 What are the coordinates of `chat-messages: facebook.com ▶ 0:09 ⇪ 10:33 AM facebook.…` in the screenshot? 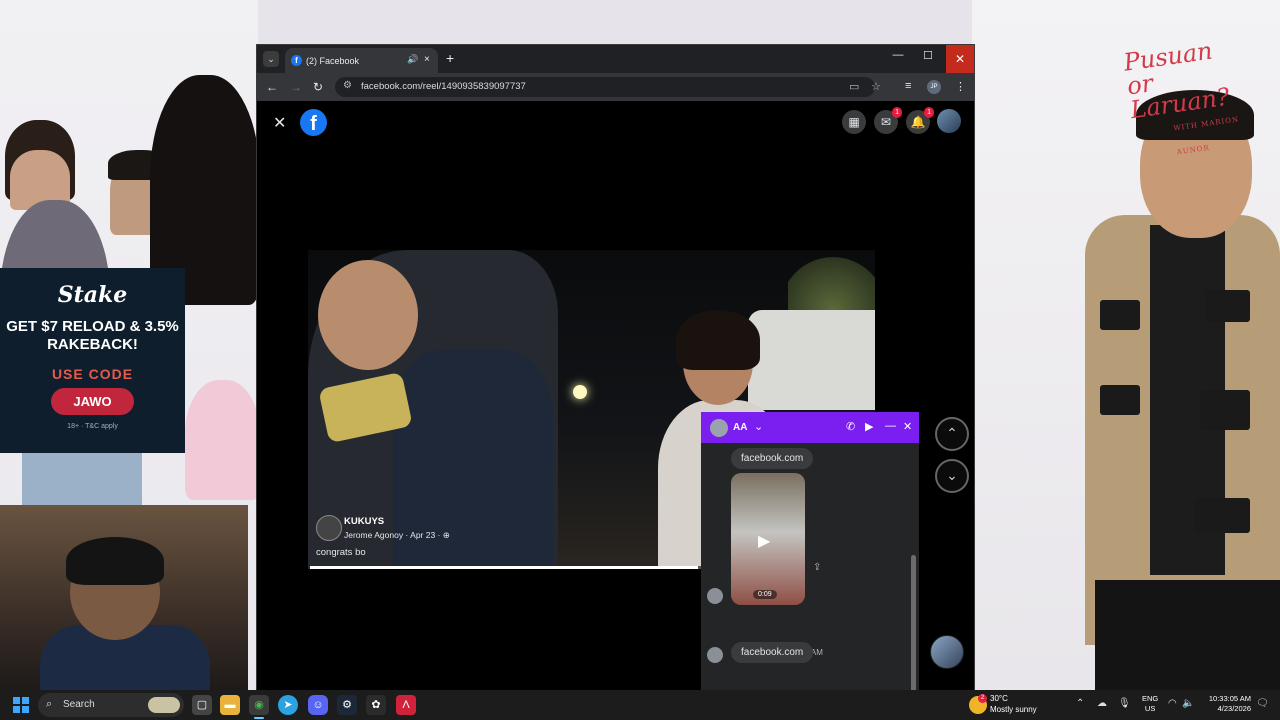 It's located at (810, 566).